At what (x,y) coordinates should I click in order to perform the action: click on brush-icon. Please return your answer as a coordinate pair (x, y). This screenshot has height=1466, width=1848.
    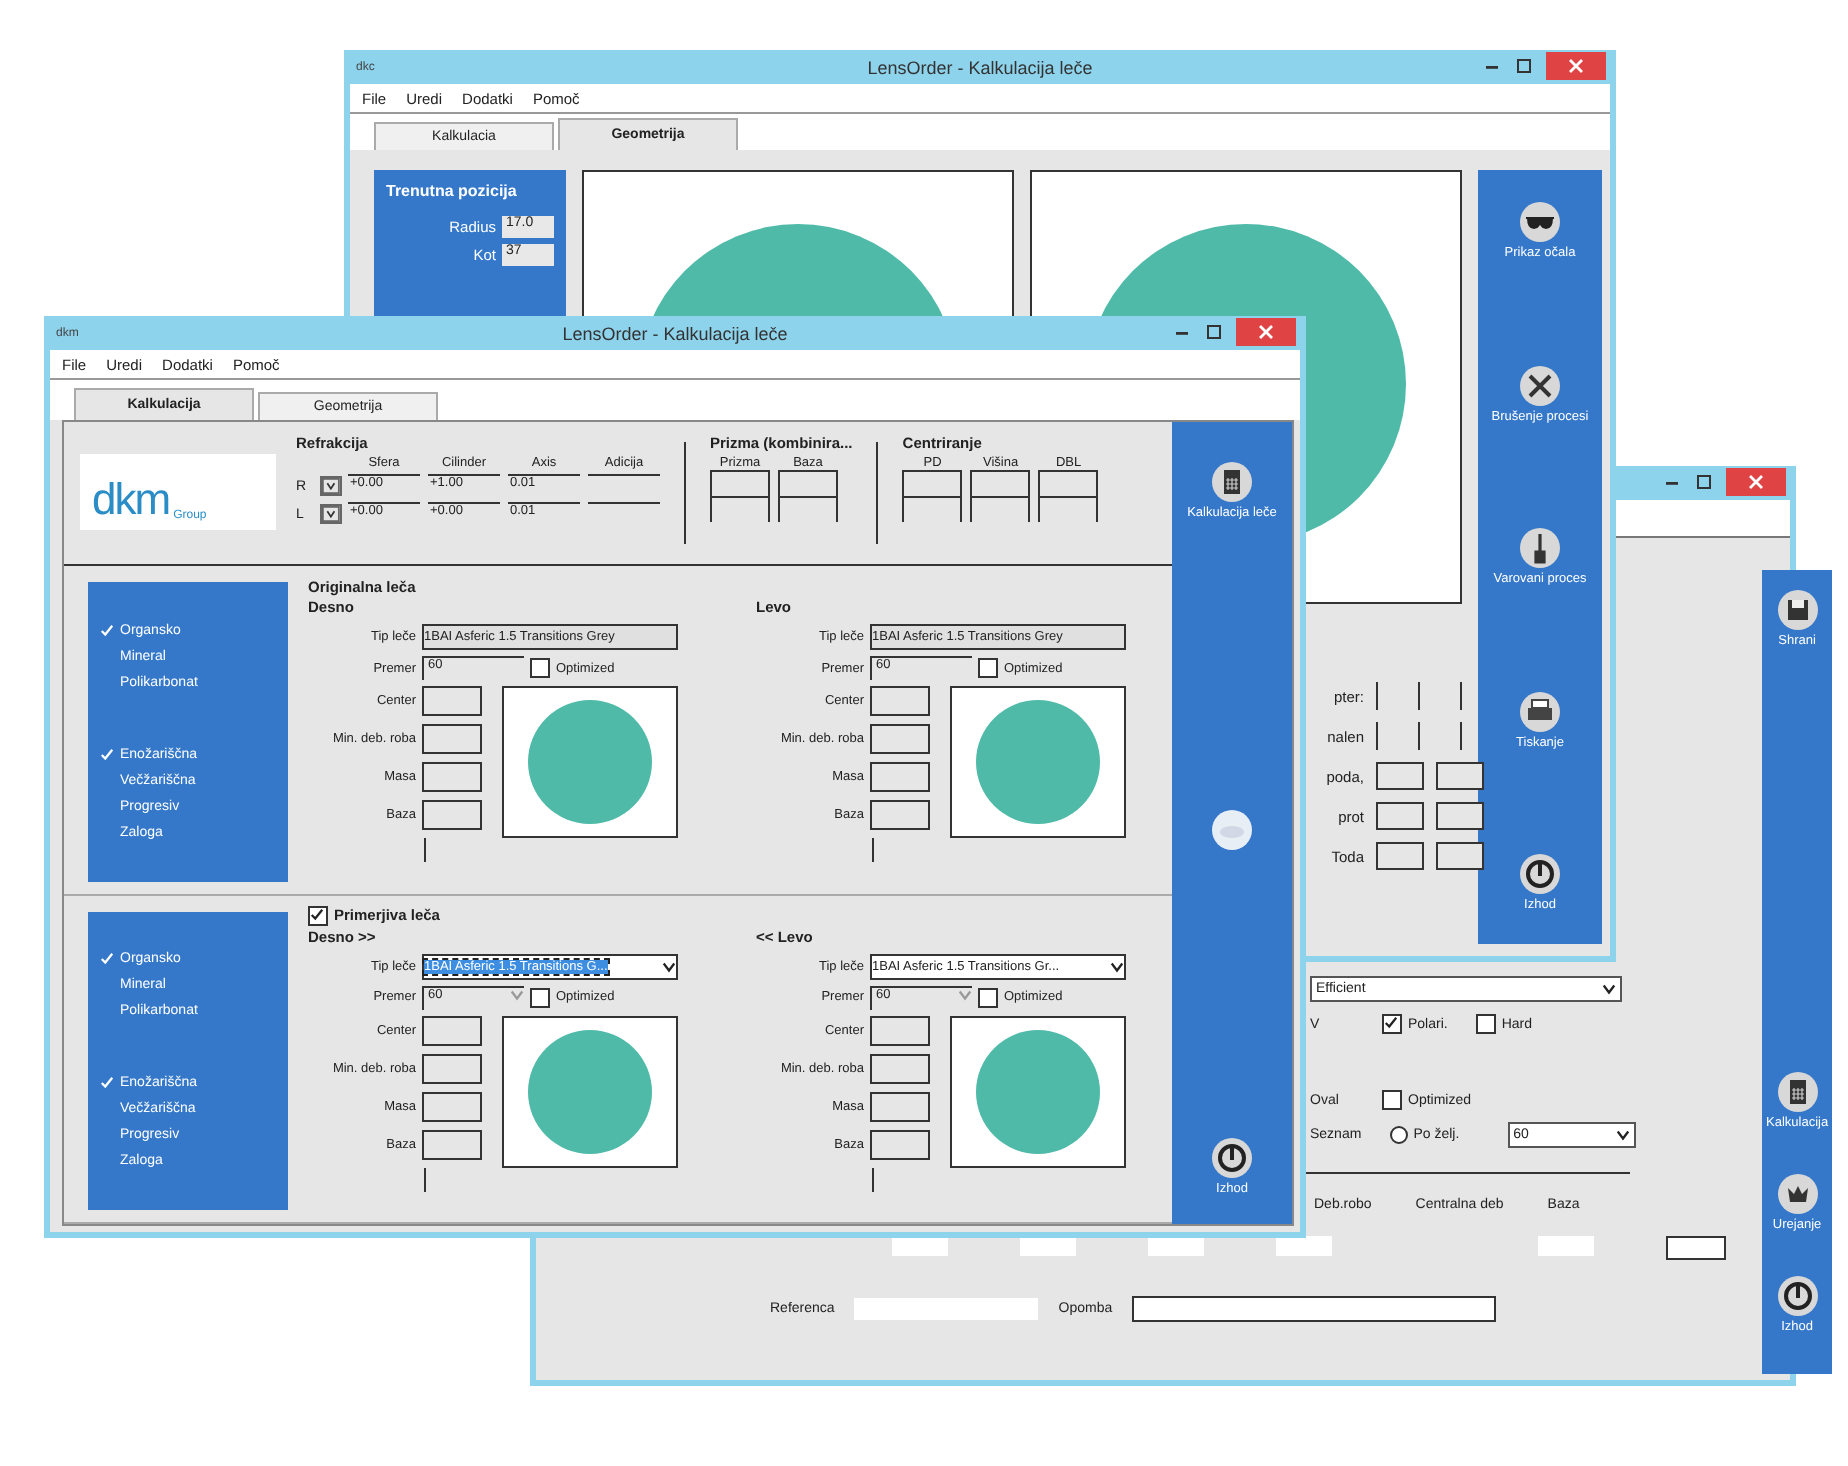
    Looking at the image, I should click on (1540, 548).